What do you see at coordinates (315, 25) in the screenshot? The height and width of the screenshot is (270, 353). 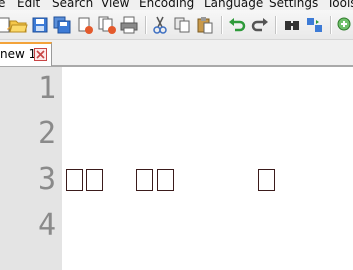 I see `replace-icon` at bounding box center [315, 25].